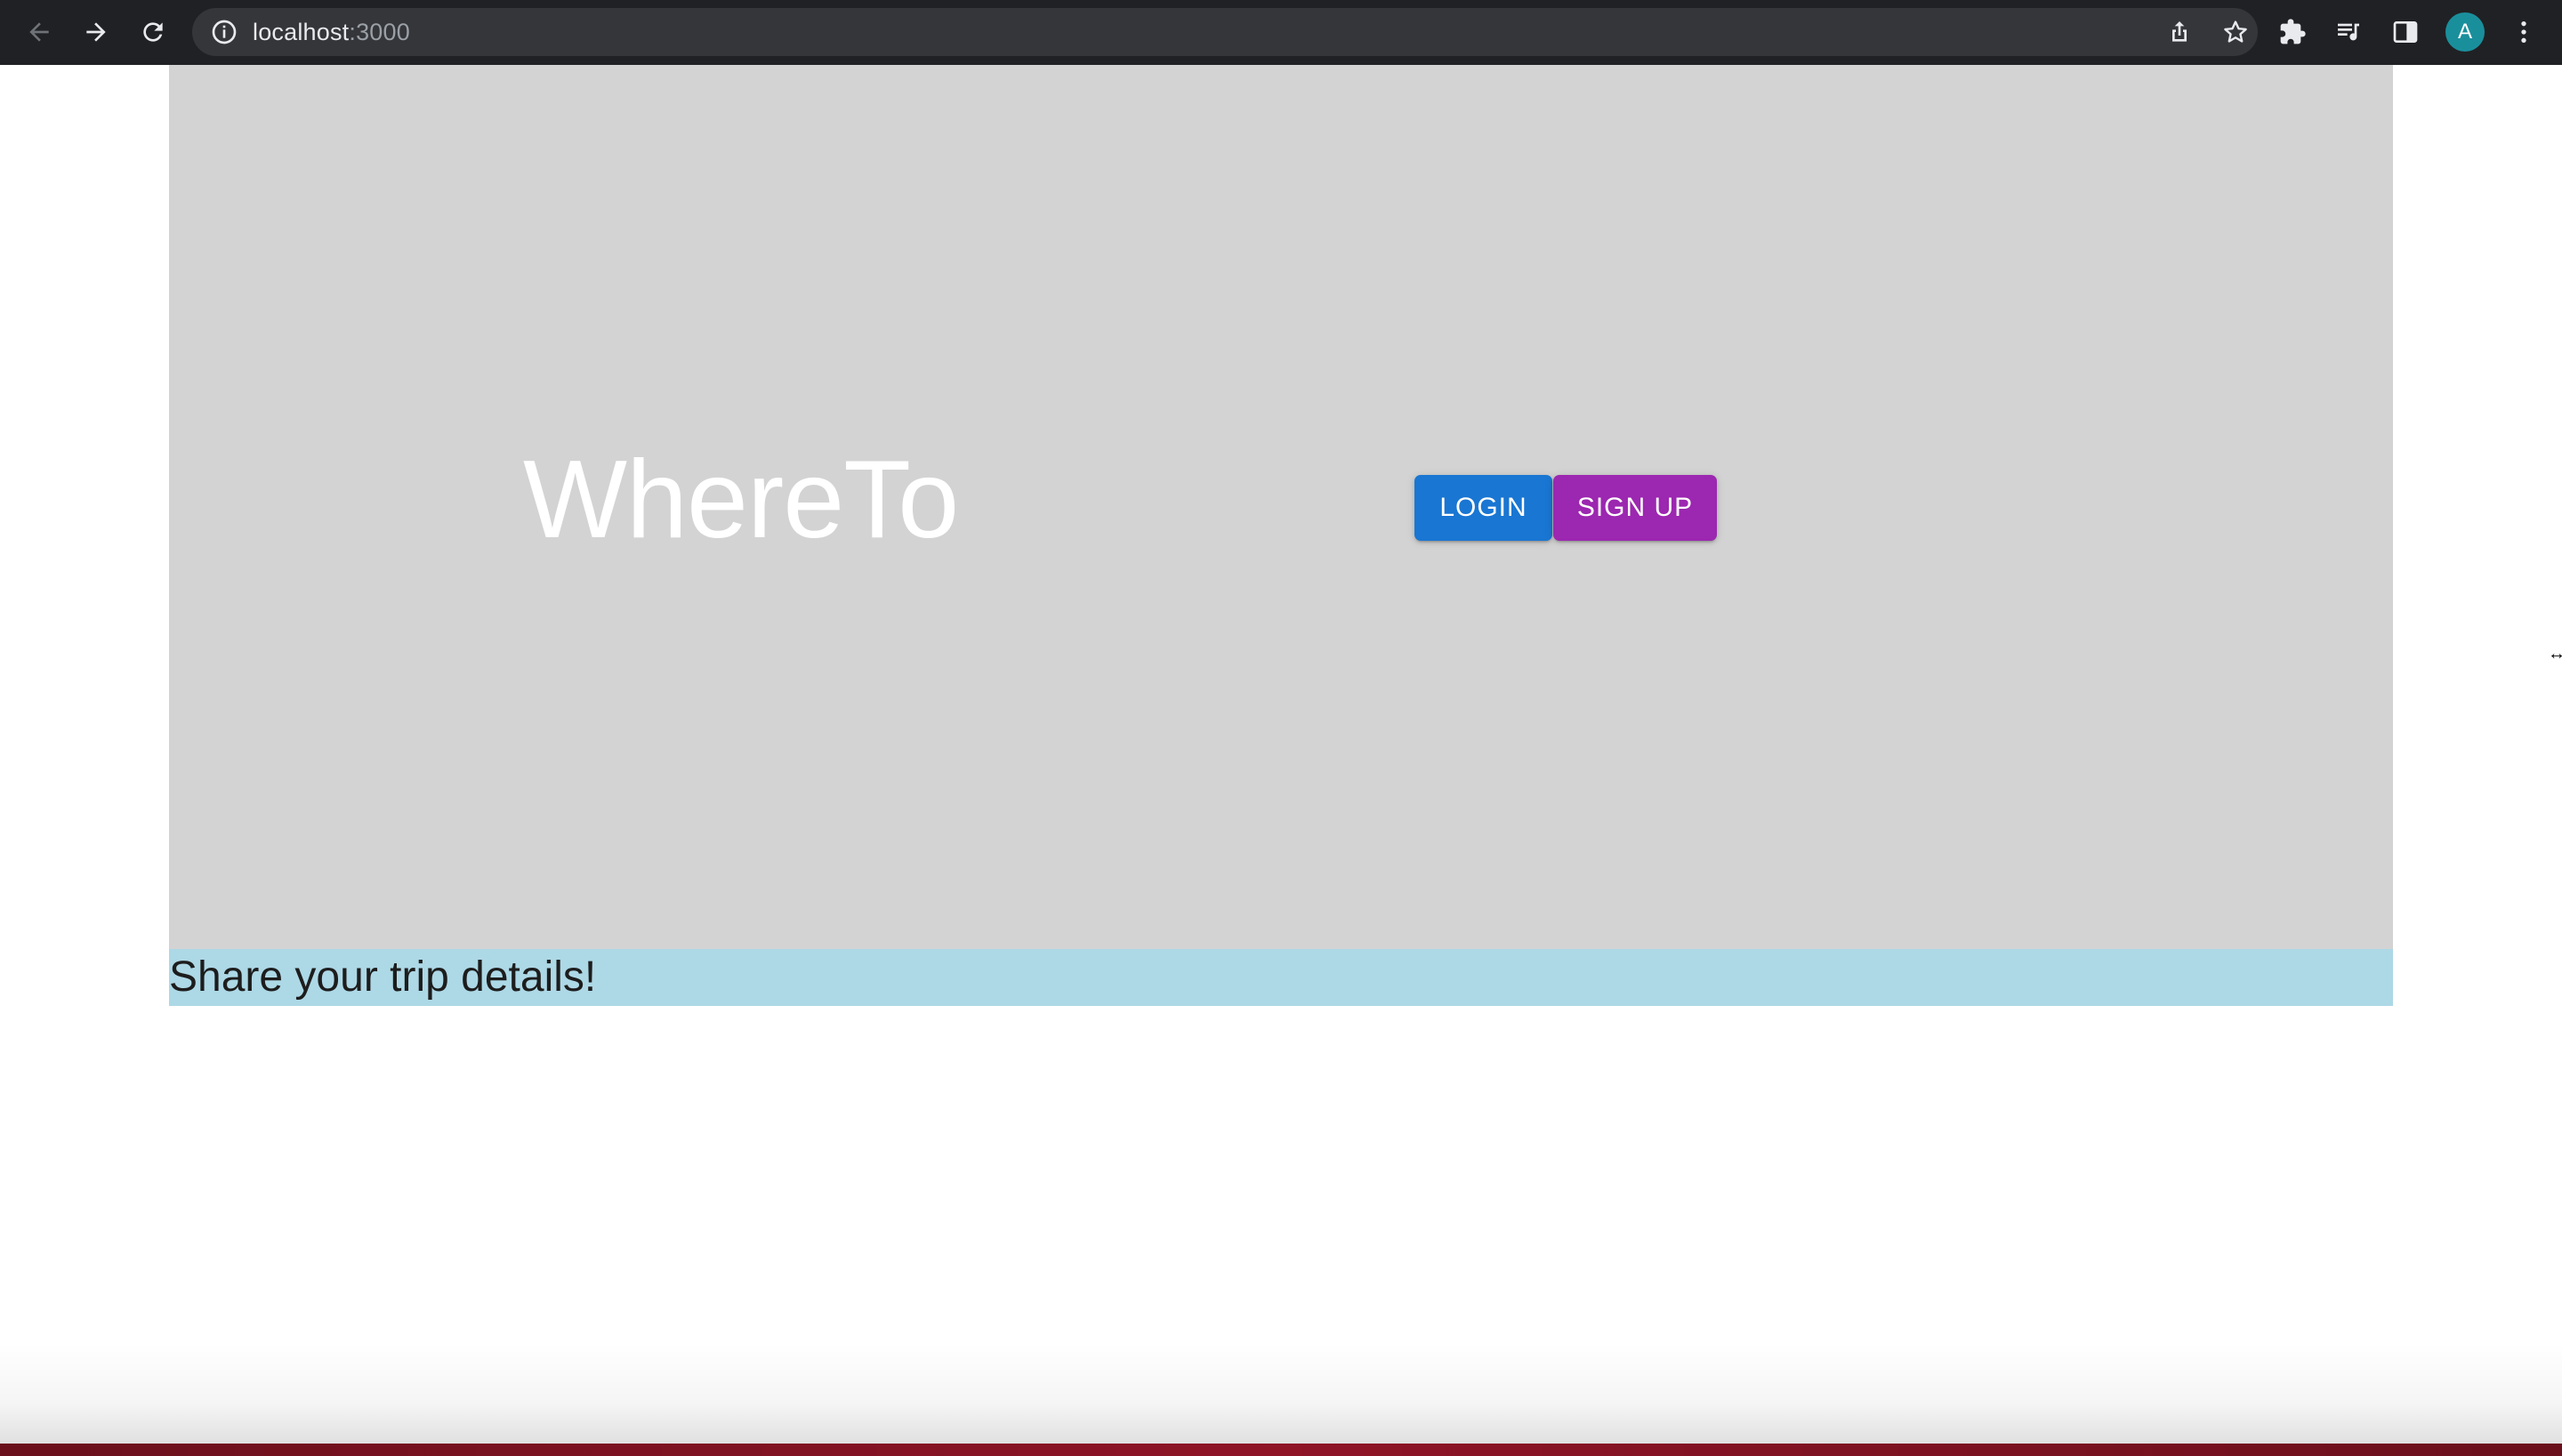 The width and height of the screenshot is (2562, 1456). What do you see at coordinates (2179, 32) in the screenshot?
I see `share-icon` at bounding box center [2179, 32].